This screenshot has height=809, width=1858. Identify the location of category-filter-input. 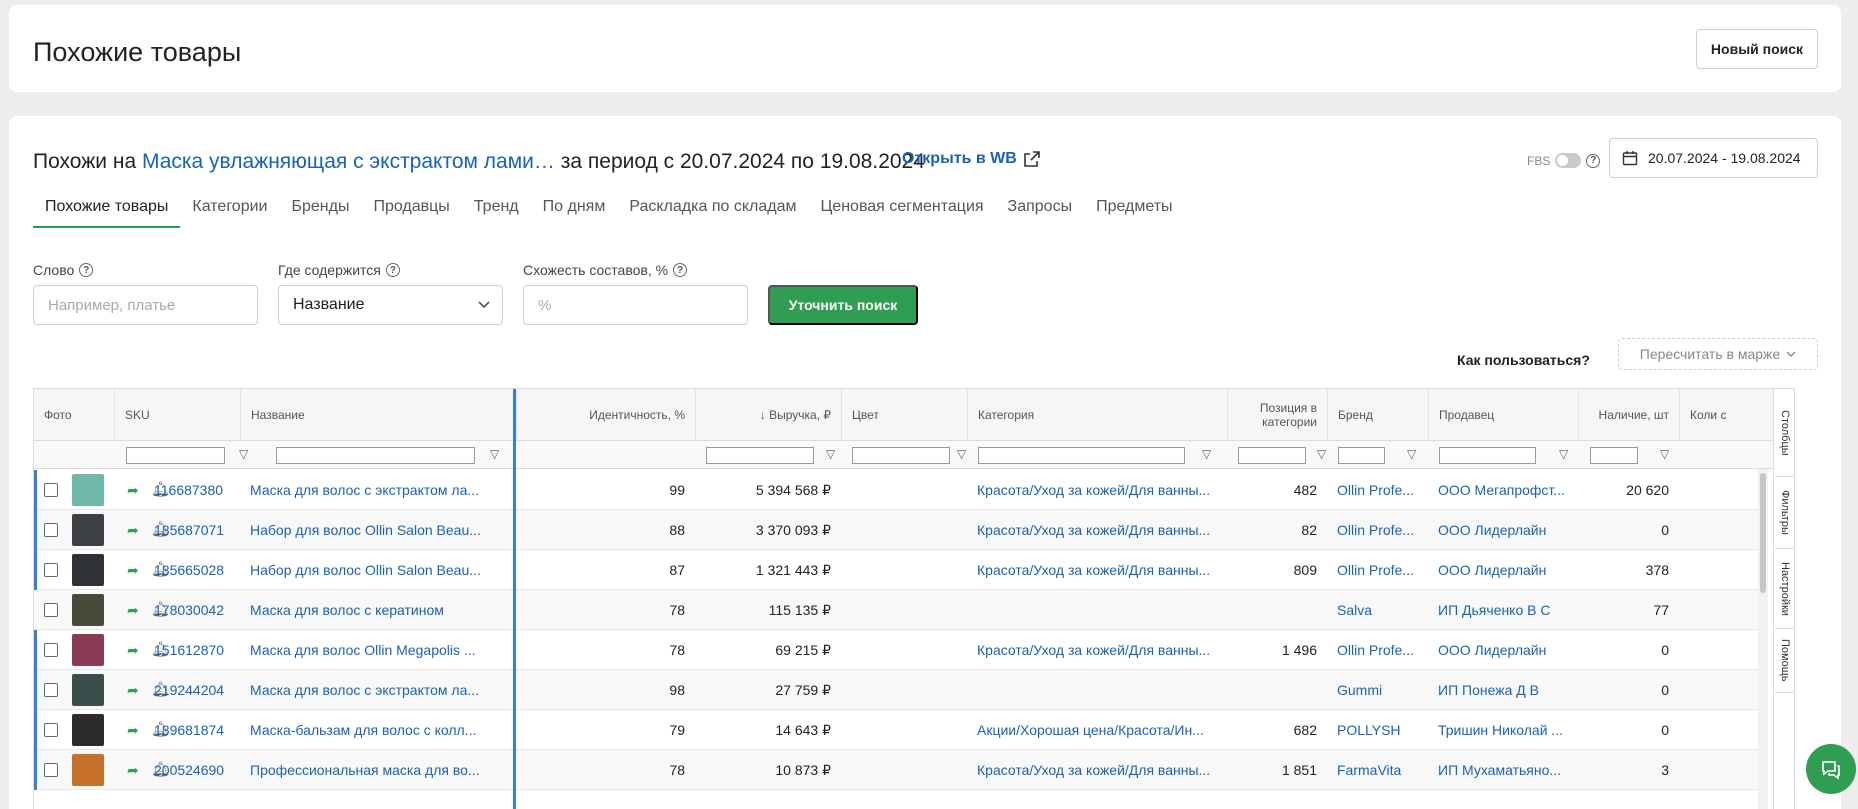
(1081, 455).